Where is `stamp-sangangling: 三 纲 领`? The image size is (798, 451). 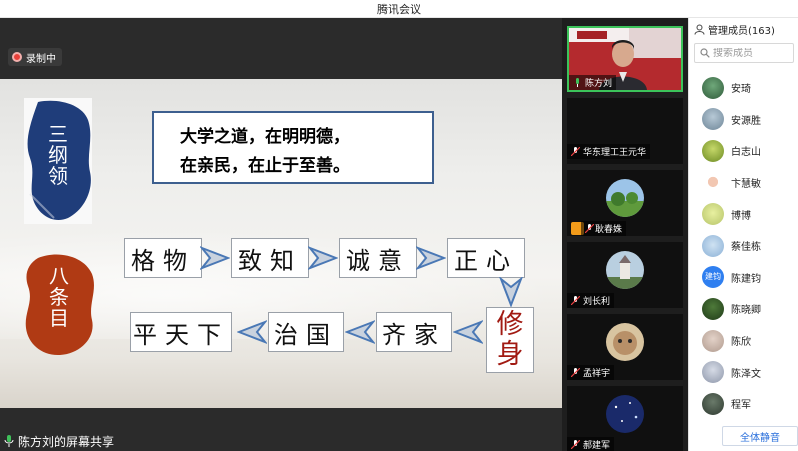
stamp-sangangling: 三 纲 领 is located at coordinates (58, 161).